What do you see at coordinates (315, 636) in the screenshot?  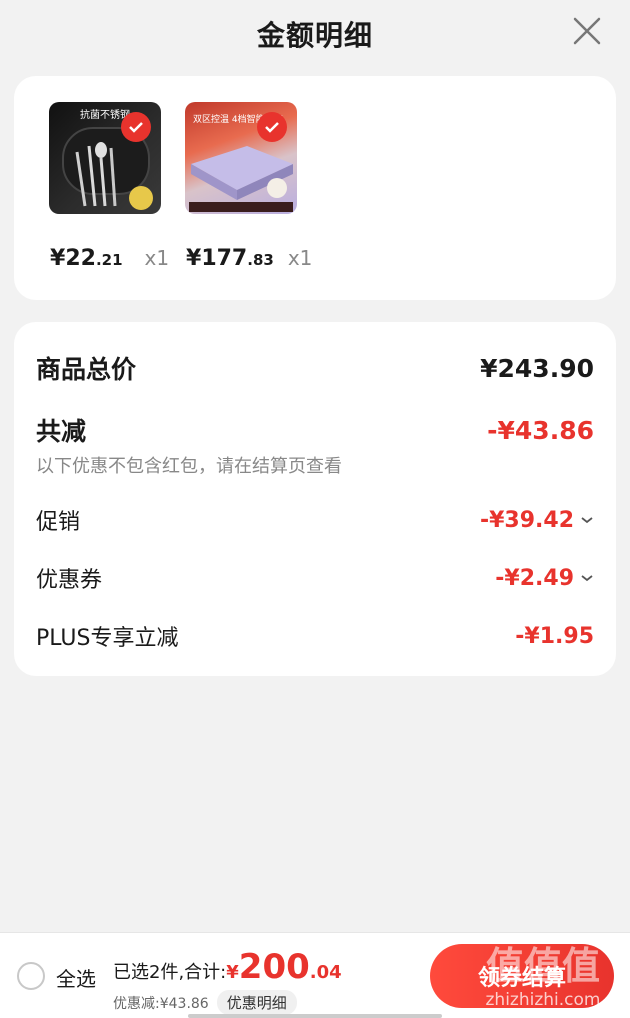 I see `plus-row: PLUS专享立减 -¥1.95` at bounding box center [315, 636].